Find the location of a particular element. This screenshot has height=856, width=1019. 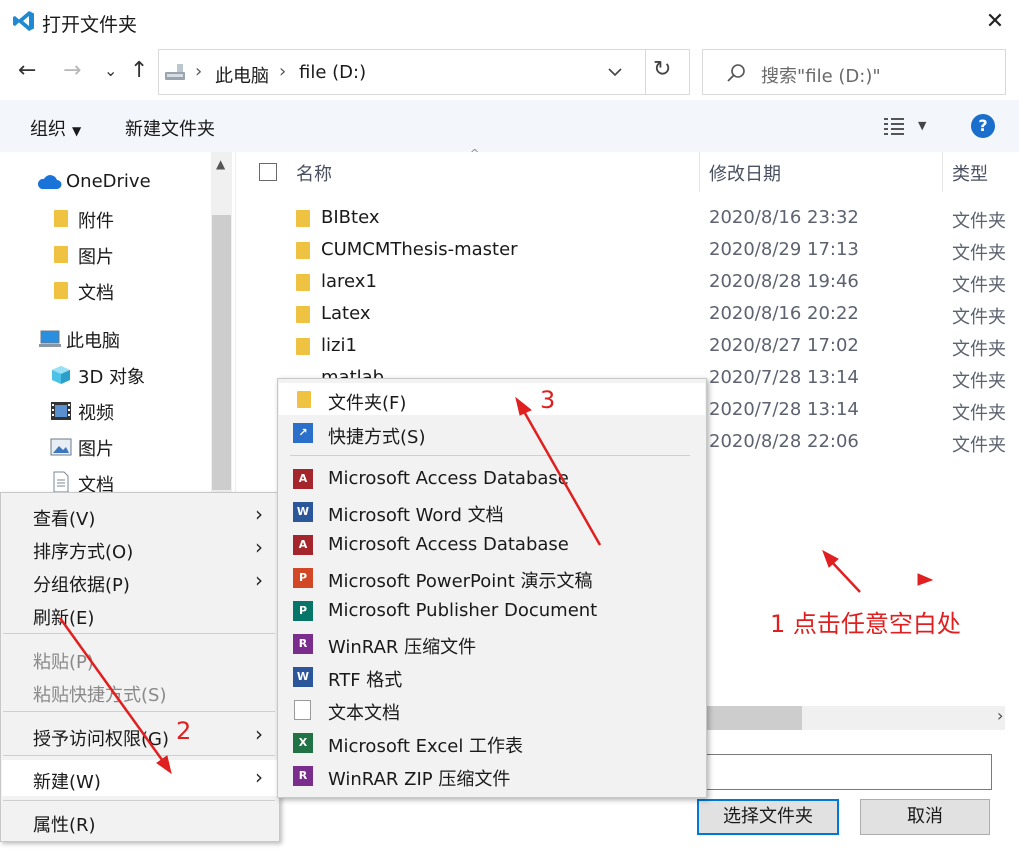

annotation-step-1: 1 点击任意空白处 is located at coordinates (865, 624).